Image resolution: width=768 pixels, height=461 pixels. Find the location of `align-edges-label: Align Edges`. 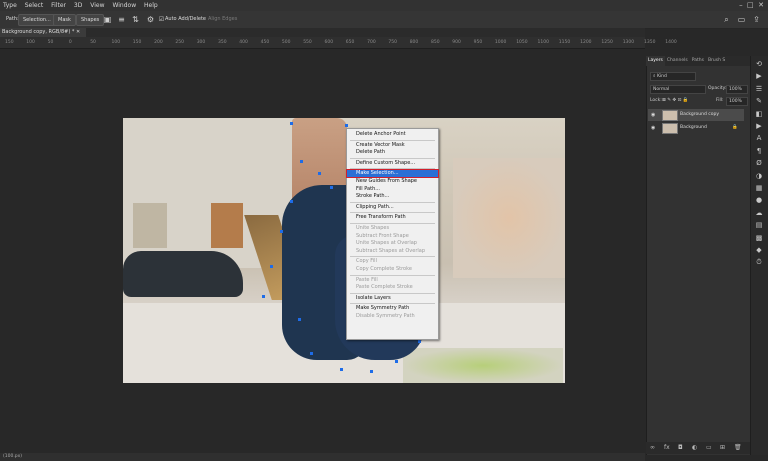

align-edges-label: Align Edges is located at coordinates (222, 19).